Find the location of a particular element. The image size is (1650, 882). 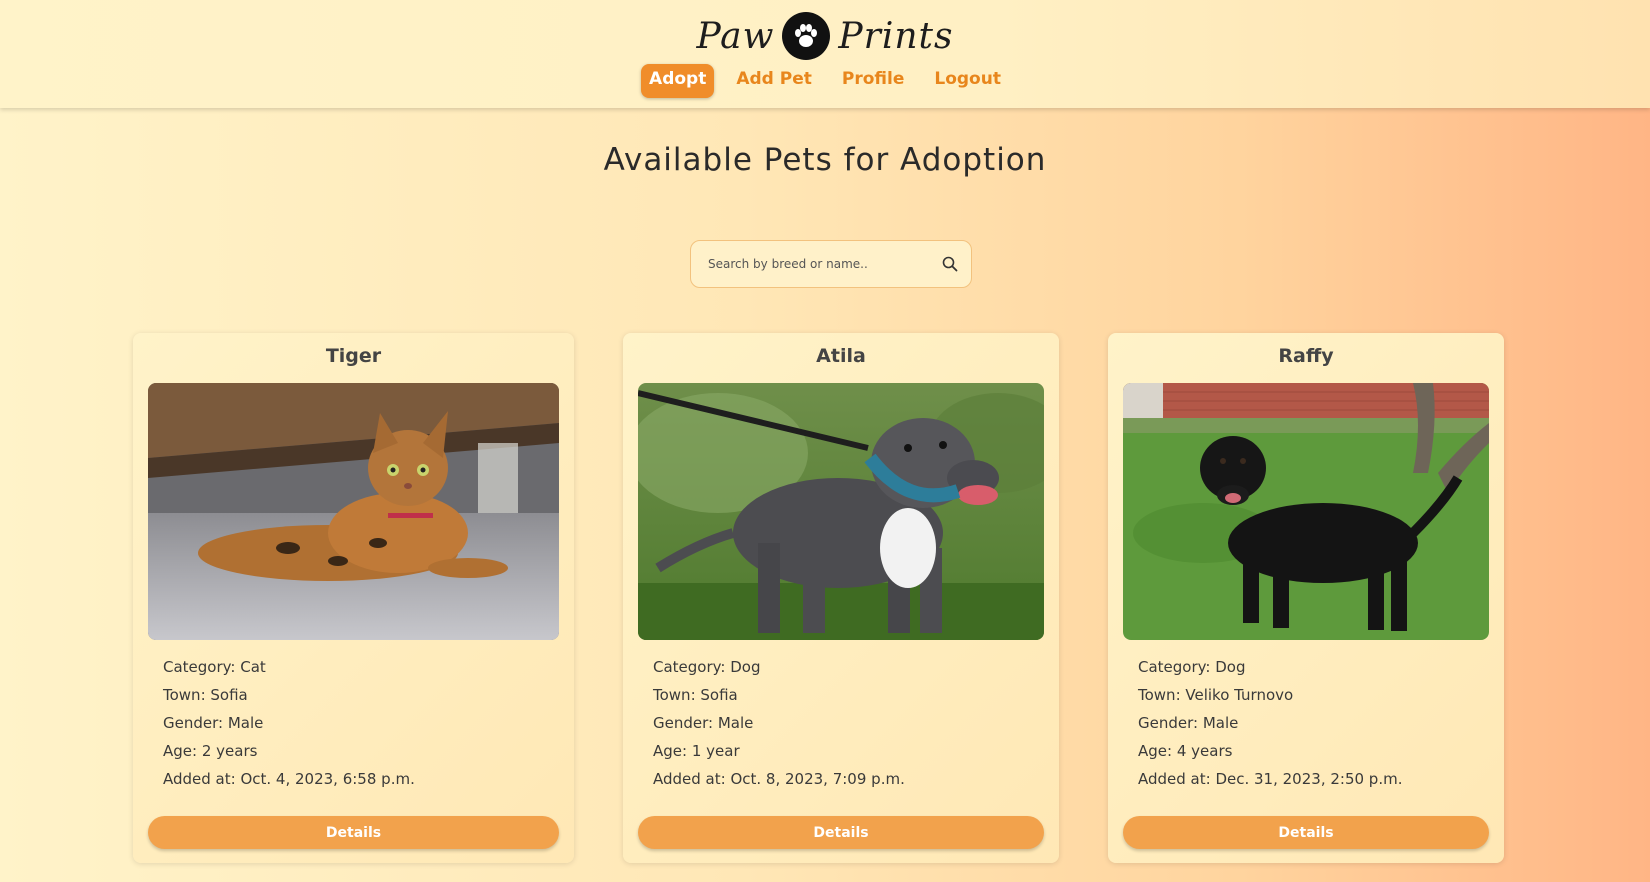

logo-word-prints: Prints is located at coordinates (896, 36).